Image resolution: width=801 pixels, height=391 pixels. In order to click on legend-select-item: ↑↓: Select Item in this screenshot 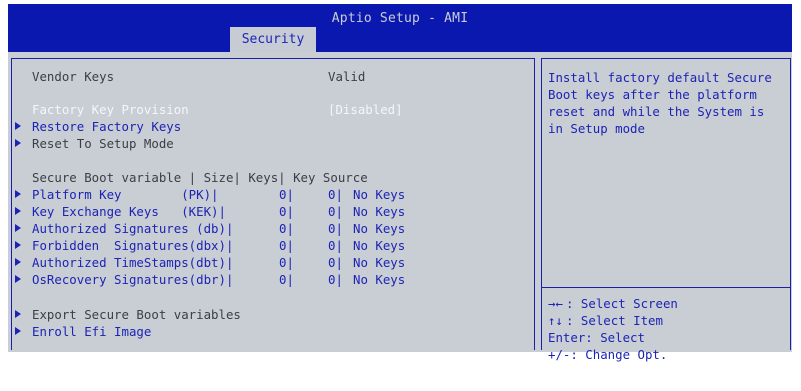, I will do `click(613, 320)`.